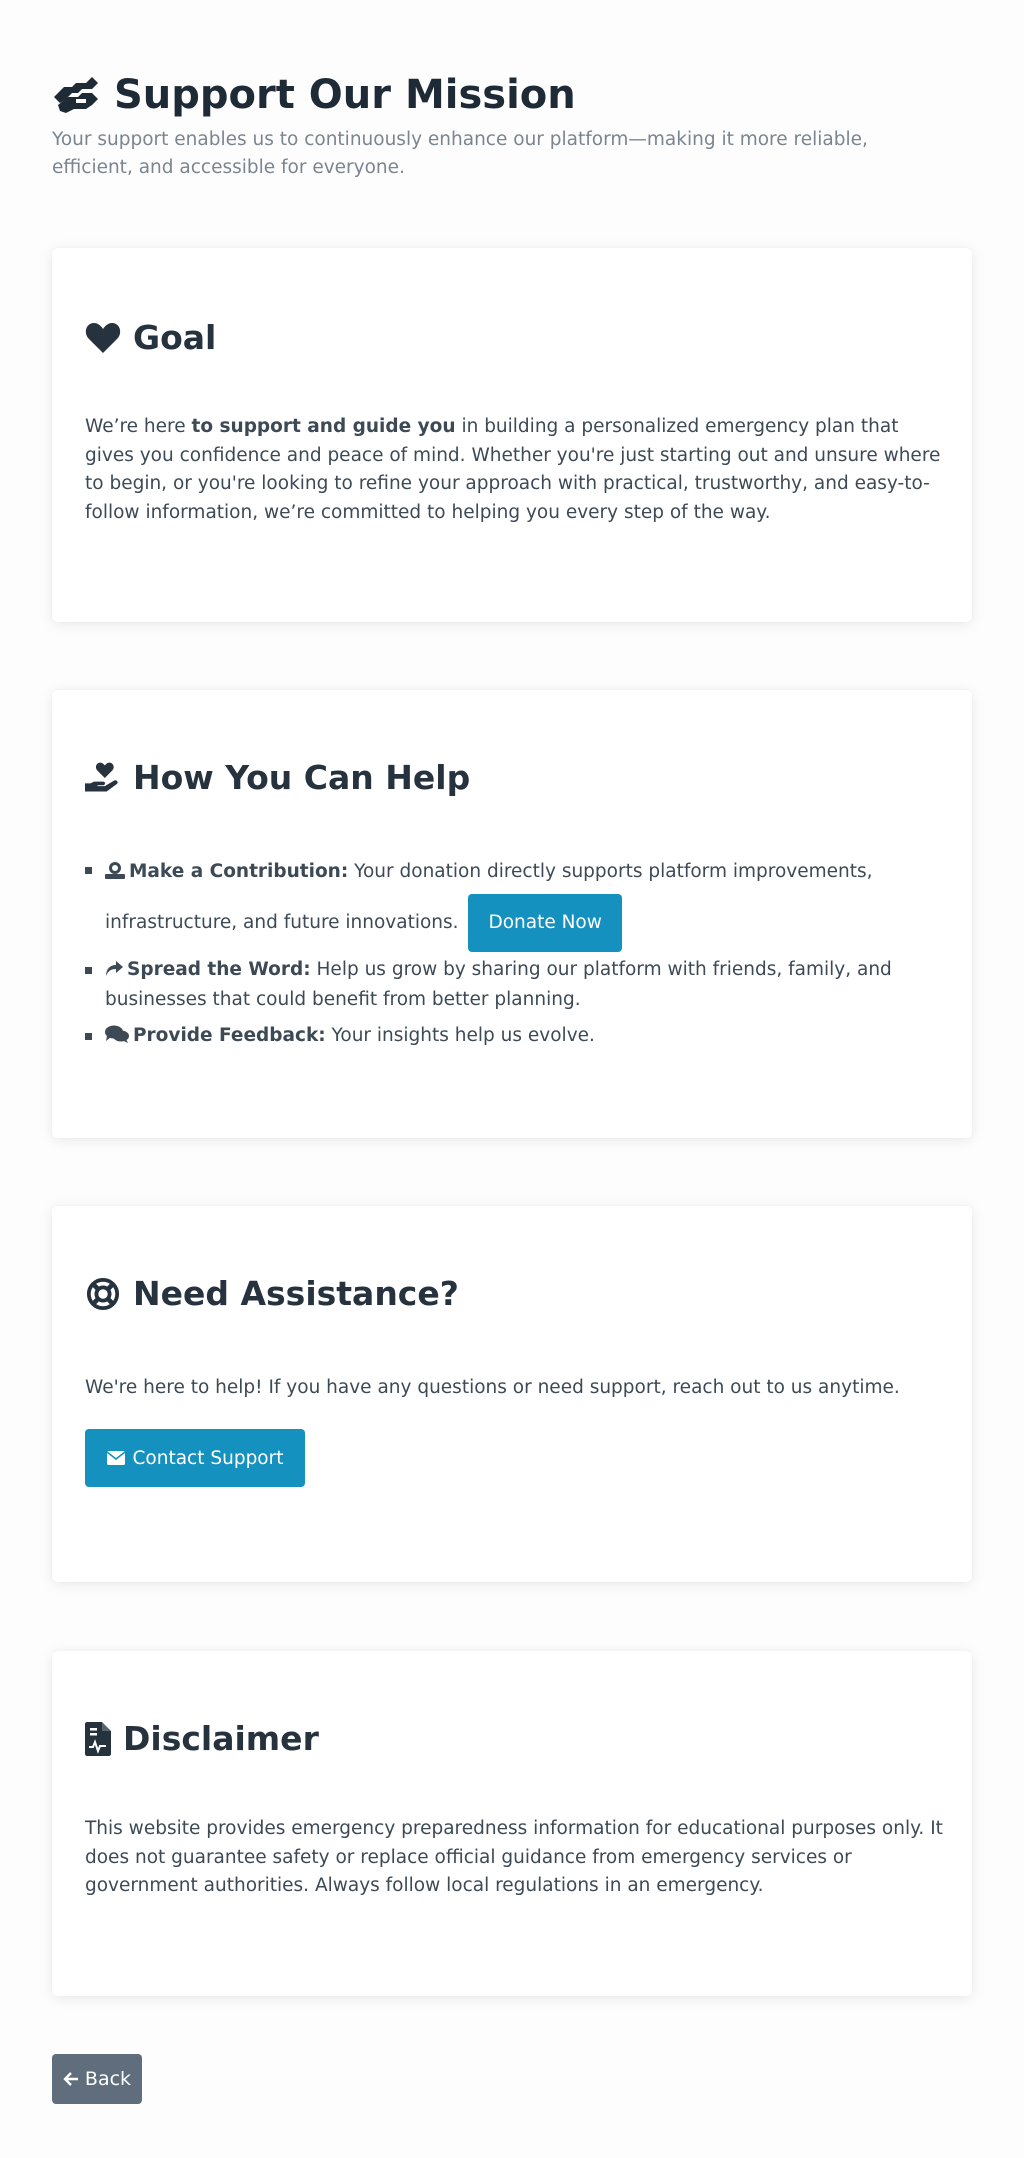 Image resolution: width=1024 pixels, height=2158 pixels. Describe the element at coordinates (175, 337) in the screenshot. I see `goal-title-text: Goal` at that location.